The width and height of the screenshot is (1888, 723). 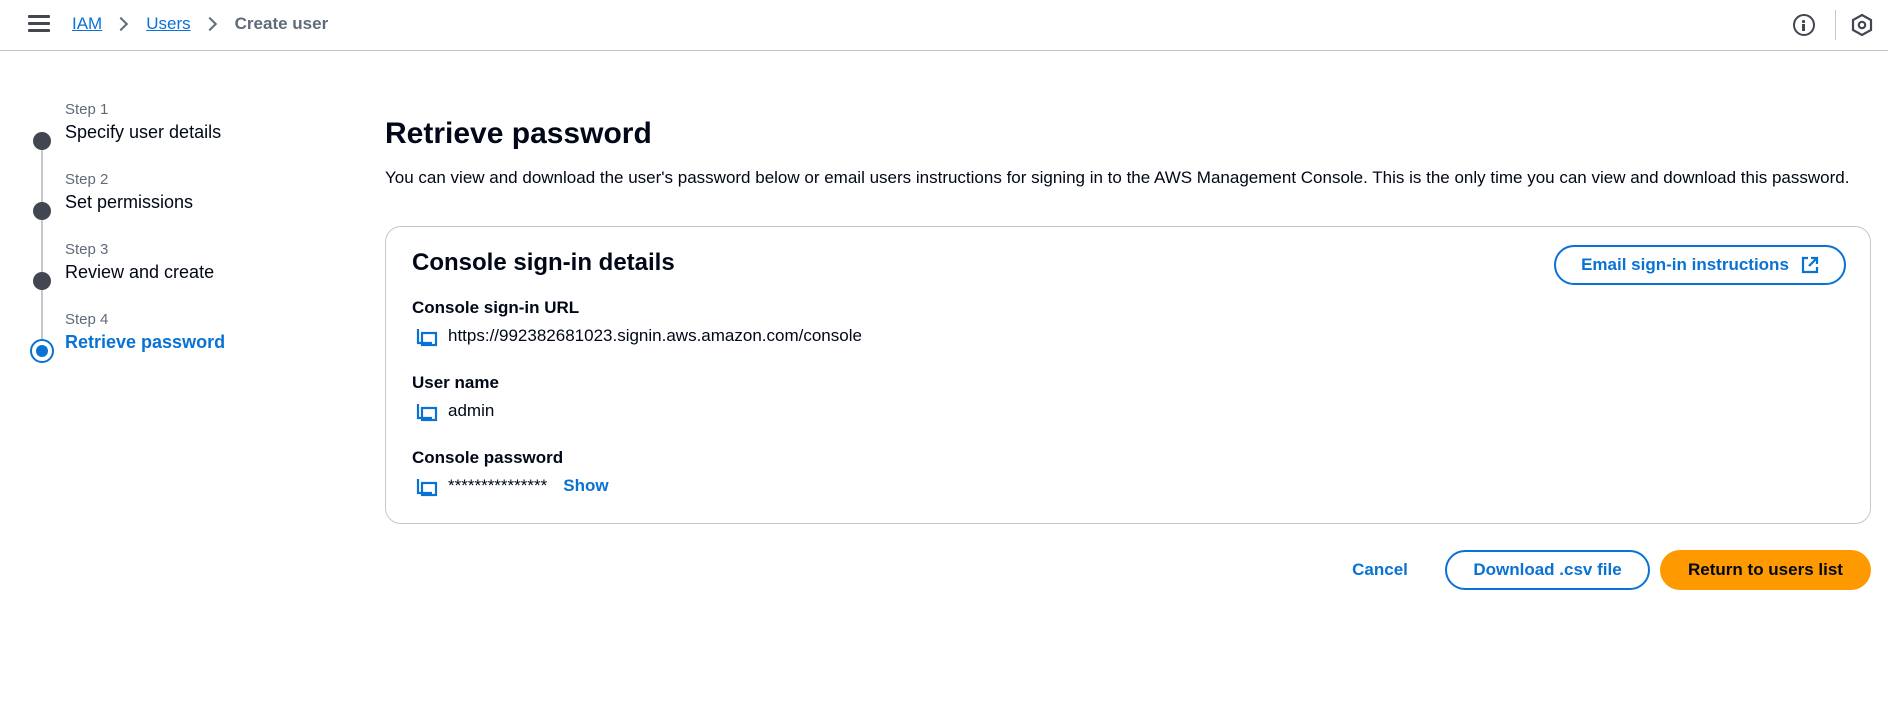 What do you see at coordinates (585, 486) in the screenshot?
I see `show-password-link: Show` at bounding box center [585, 486].